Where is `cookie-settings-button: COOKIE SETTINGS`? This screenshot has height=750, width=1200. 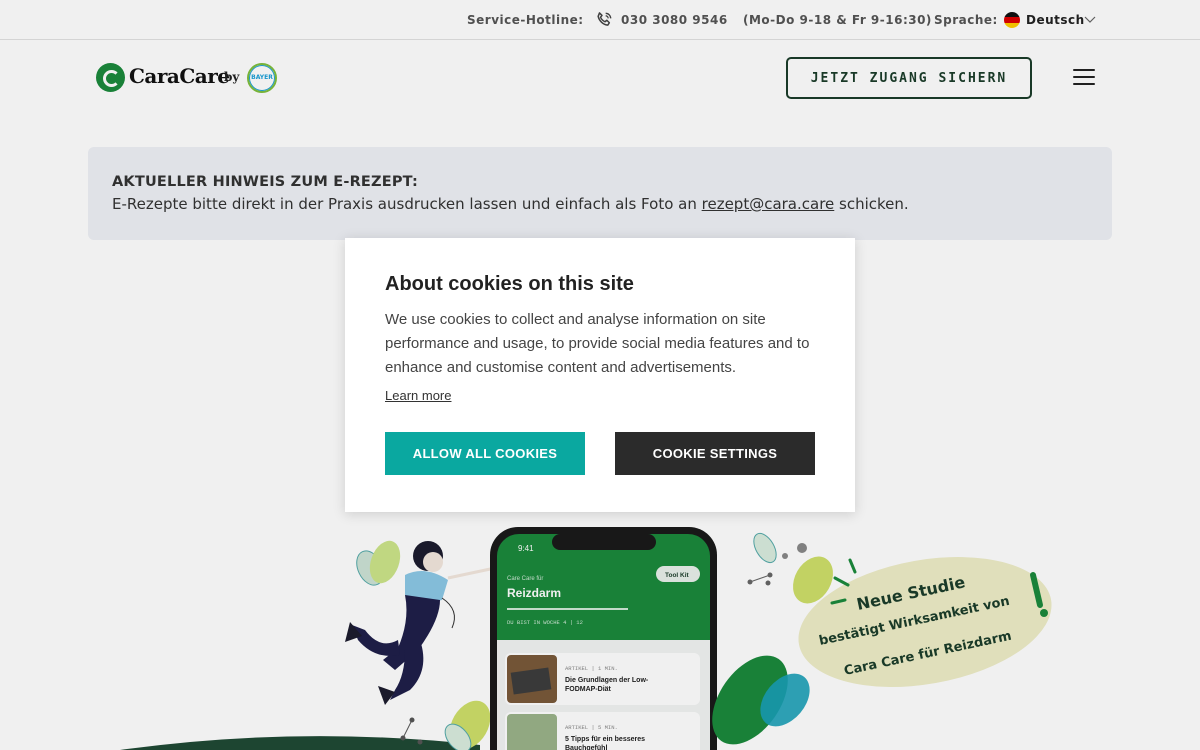 cookie-settings-button: COOKIE SETTINGS is located at coordinates (715, 453).